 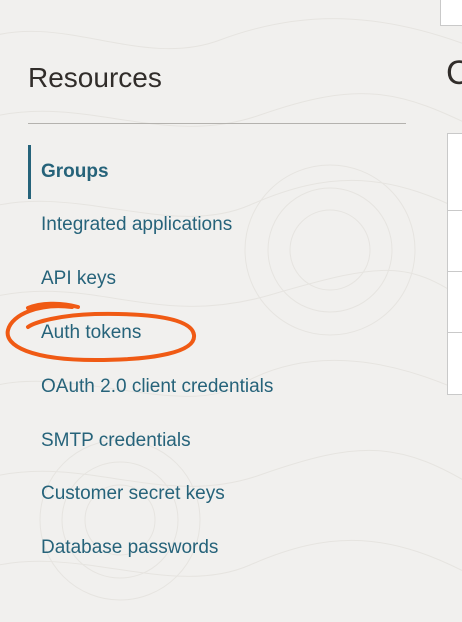 I want to click on nav-item-oauth-client-credentials: OAuth 2.0 client credentials, so click(x=193, y=387).